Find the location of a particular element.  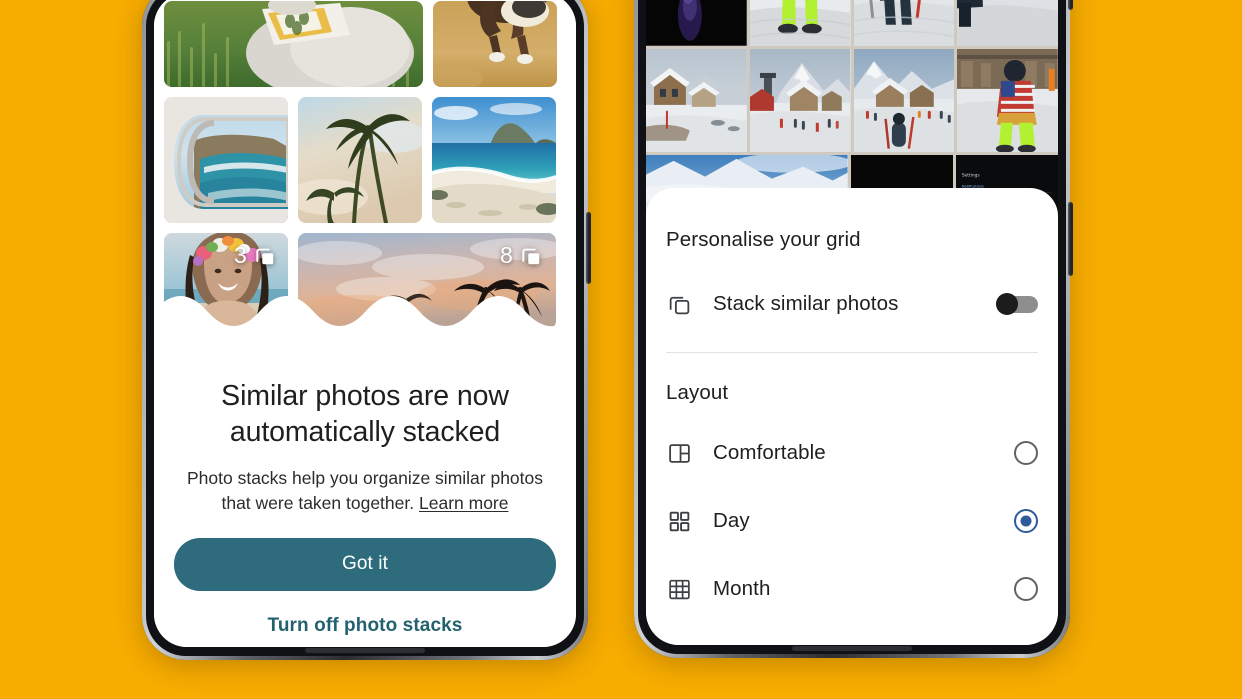

skier-poles-photo is located at coordinates (904, 23).